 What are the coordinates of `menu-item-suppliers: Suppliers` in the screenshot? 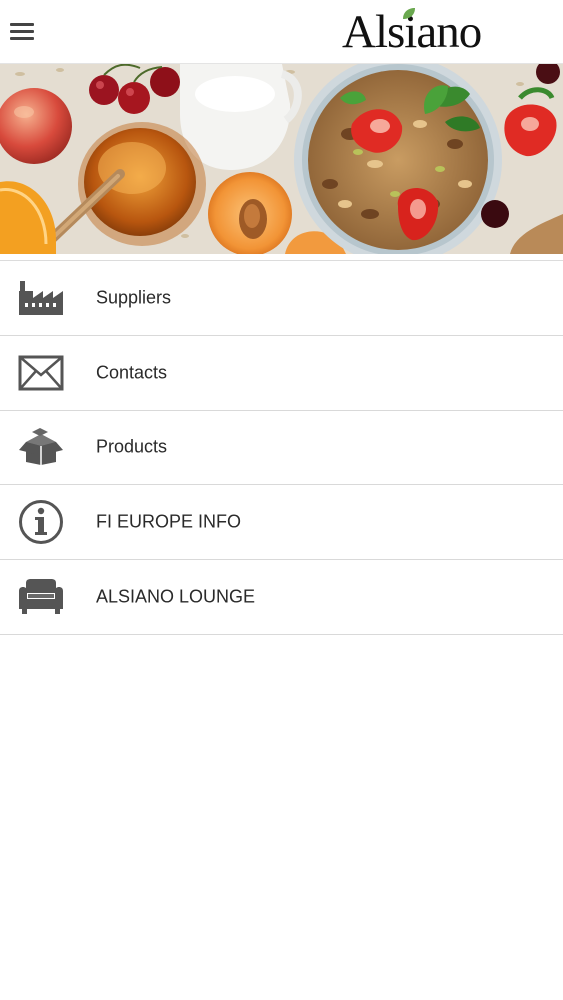 It's located at (281, 298).